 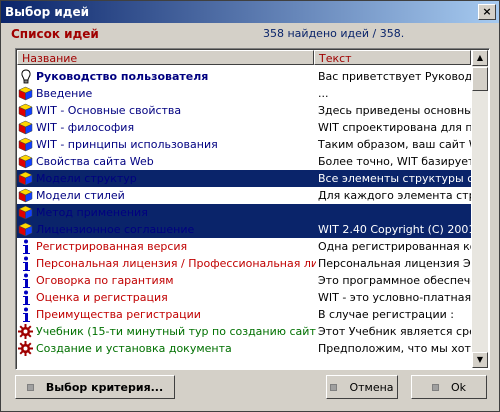 What do you see at coordinates (394, 178) in the screenshot?
I see `list-item-text: Все элементы структуры сайт` at bounding box center [394, 178].